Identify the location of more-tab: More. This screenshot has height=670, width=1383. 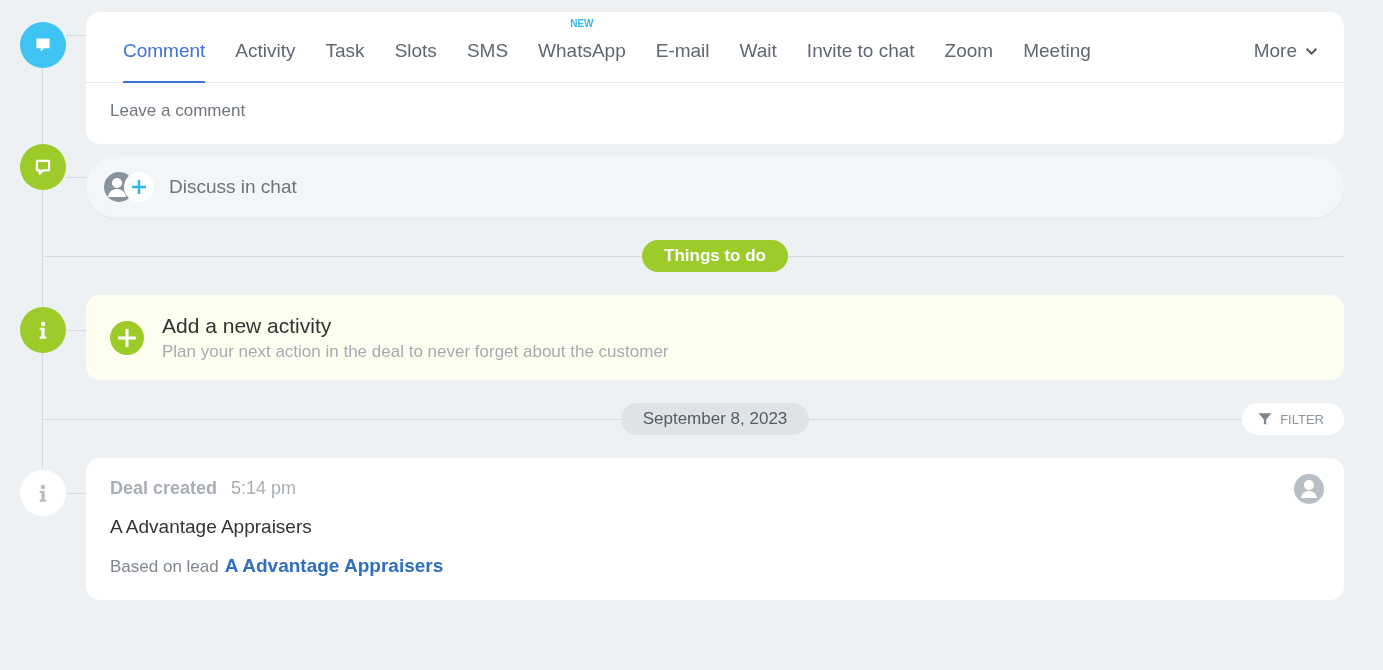
(1285, 61).